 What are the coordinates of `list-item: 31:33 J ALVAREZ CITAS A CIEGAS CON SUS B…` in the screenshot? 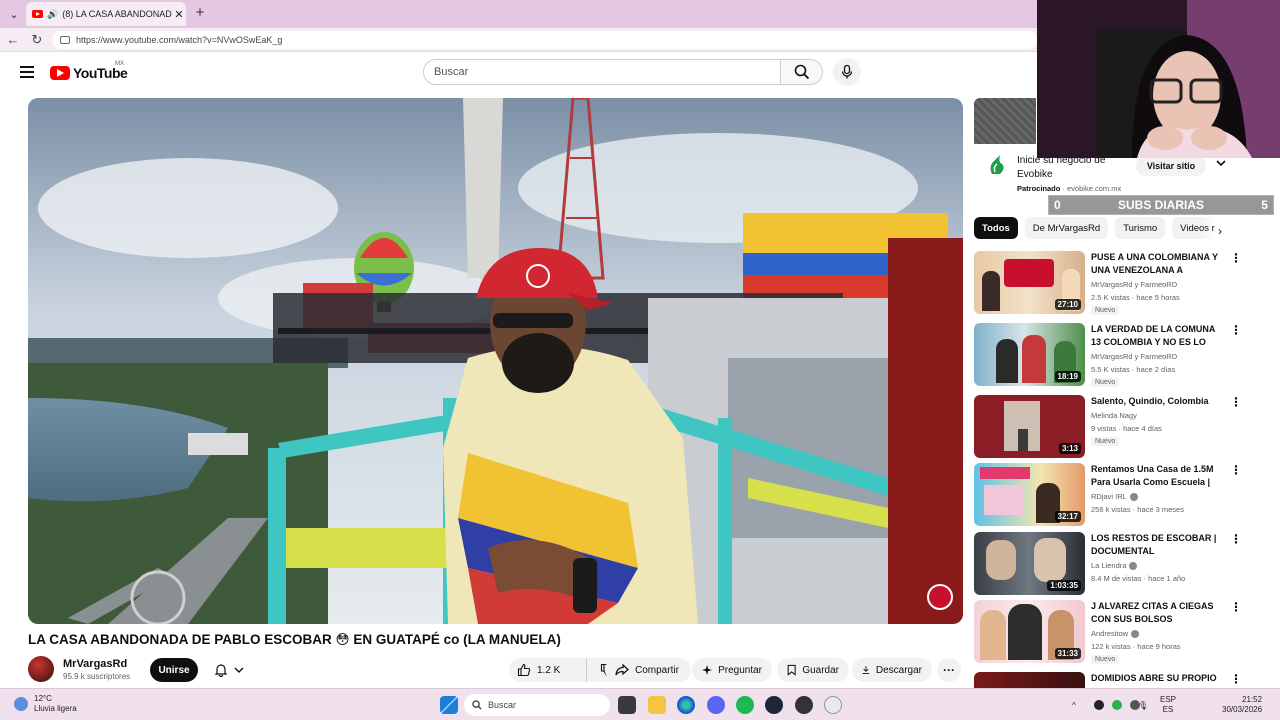 It's located at (1109, 632).